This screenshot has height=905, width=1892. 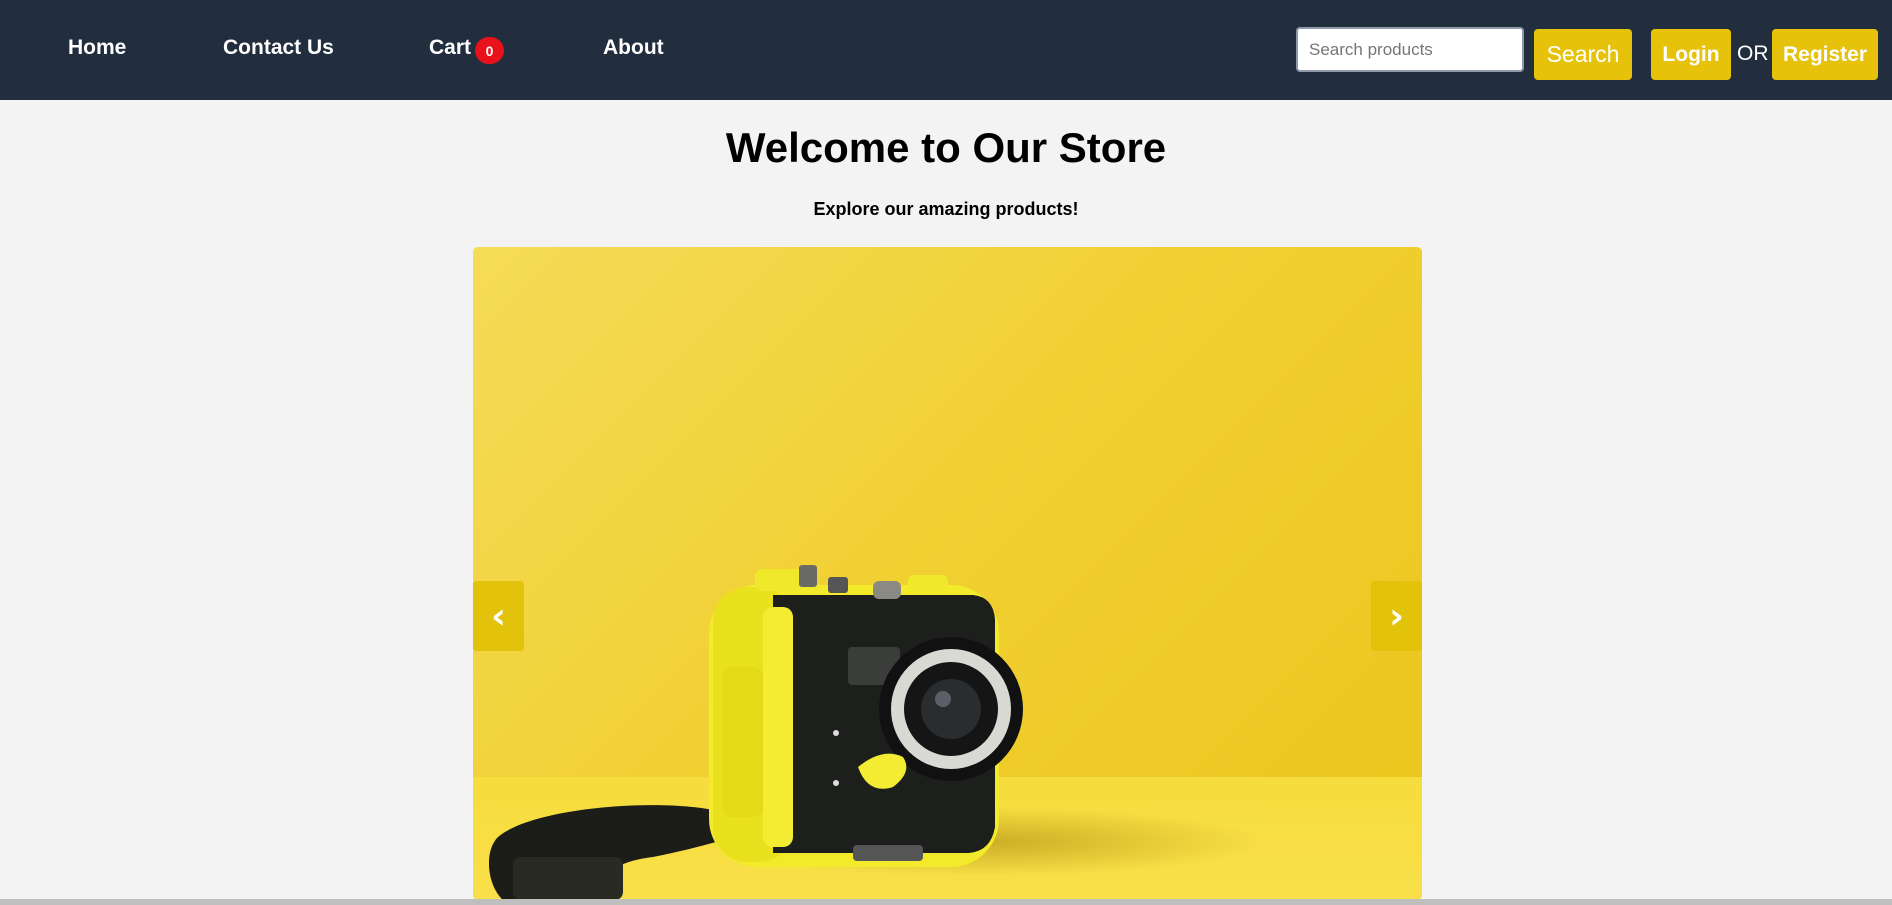 I want to click on slider-prev-button: ‹, so click(x=498, y=616).